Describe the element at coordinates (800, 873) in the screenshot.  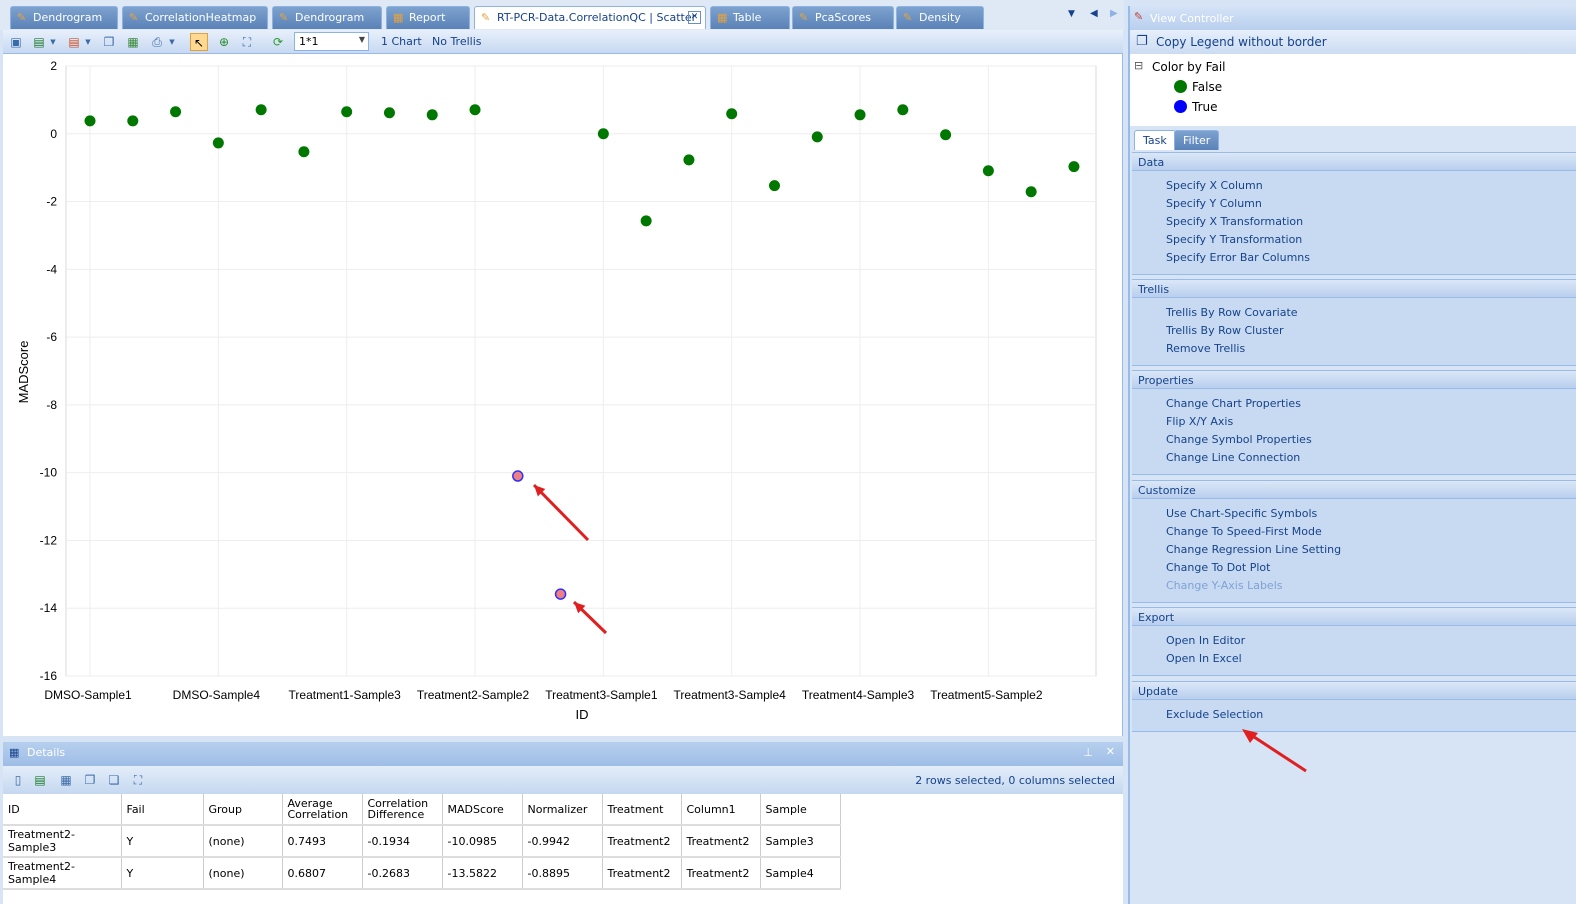
I see `table-cell: Sample4` at that location.